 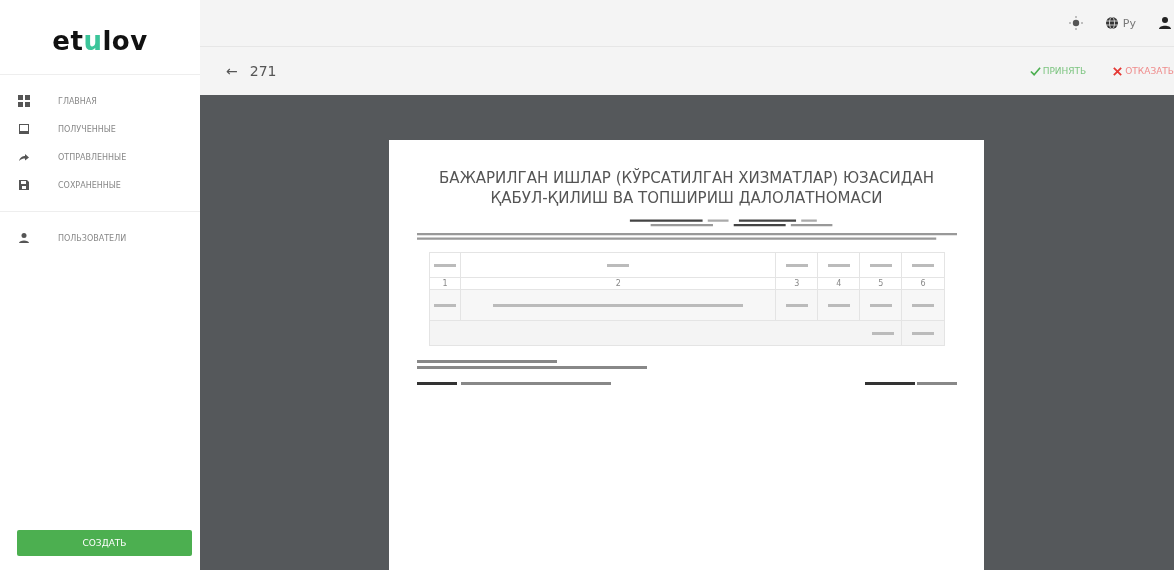 I want to click on document-number: 271, so click(x=263, y=71).